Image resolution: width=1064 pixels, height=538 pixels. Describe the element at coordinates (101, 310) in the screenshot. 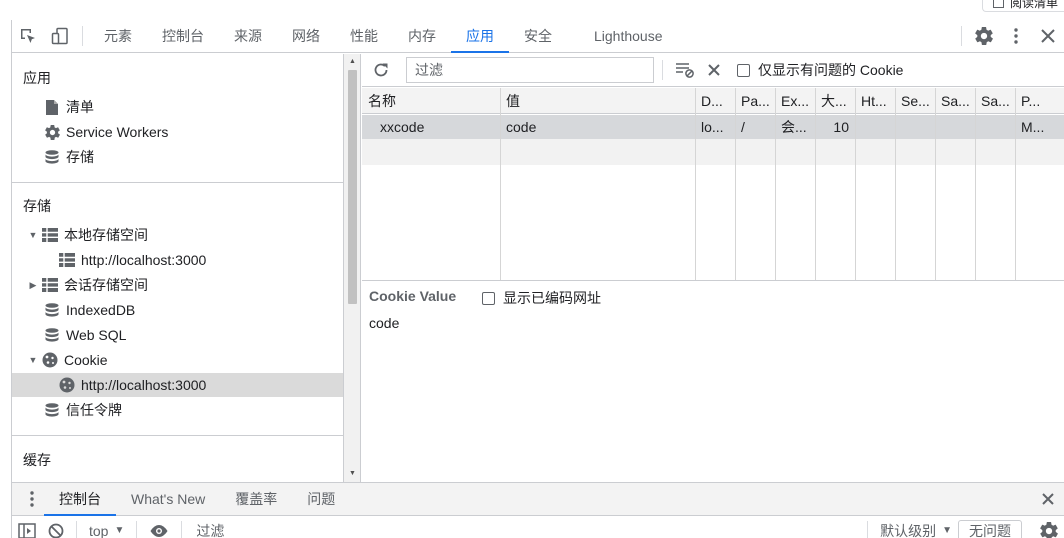

I see `sidebar-item-label: IndexedDB` at that location.